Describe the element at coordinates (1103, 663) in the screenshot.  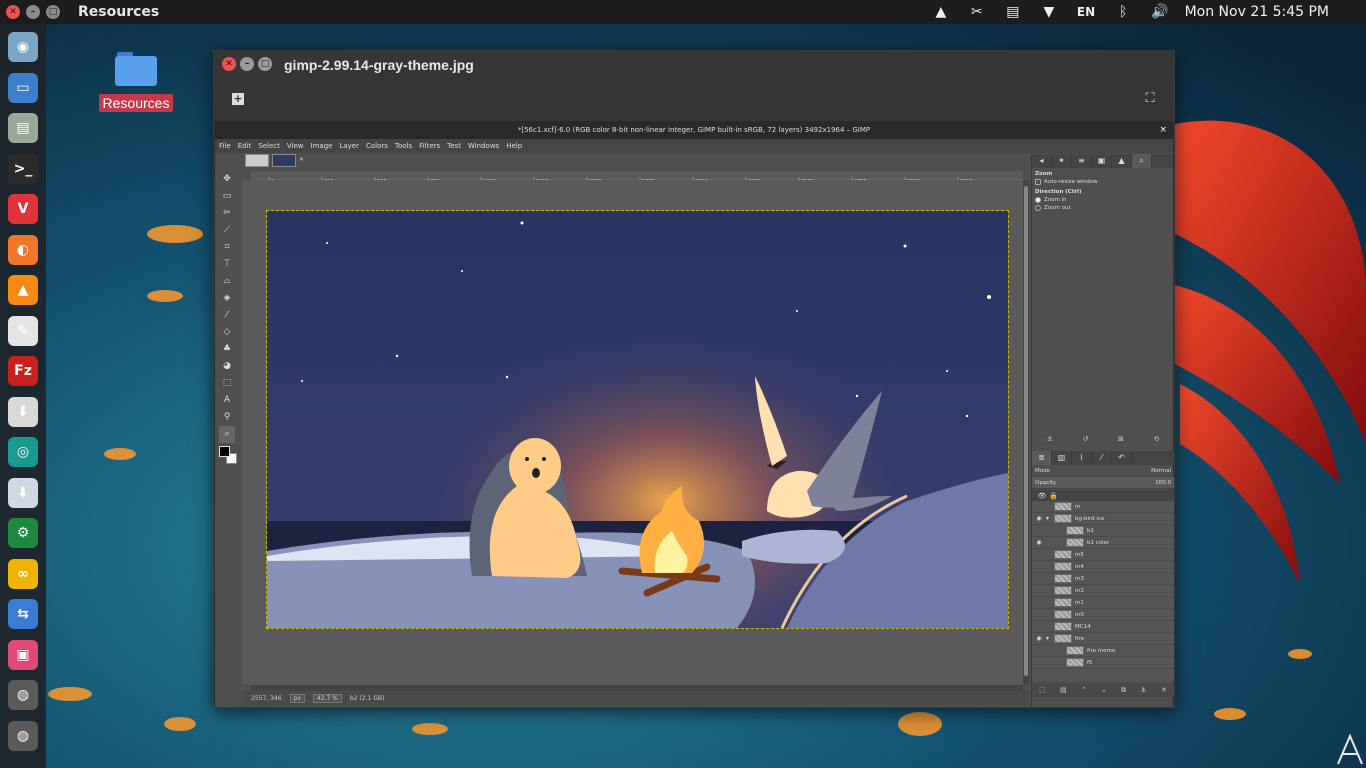
I see `layer-row: f5` at that location.